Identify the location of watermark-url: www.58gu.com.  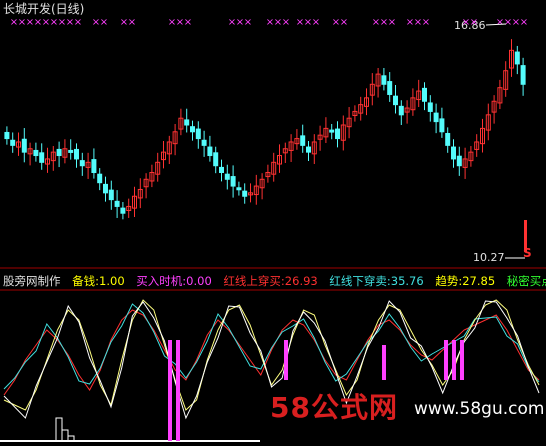
(479, 409).